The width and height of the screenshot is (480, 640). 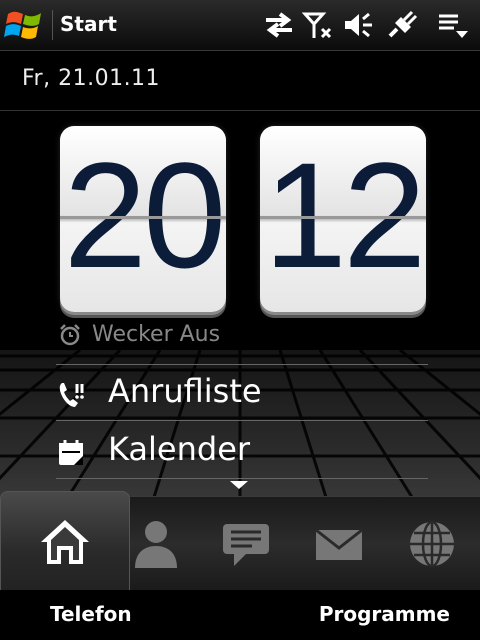 I want to click on envelope-icon, so click(x=339, y=544).